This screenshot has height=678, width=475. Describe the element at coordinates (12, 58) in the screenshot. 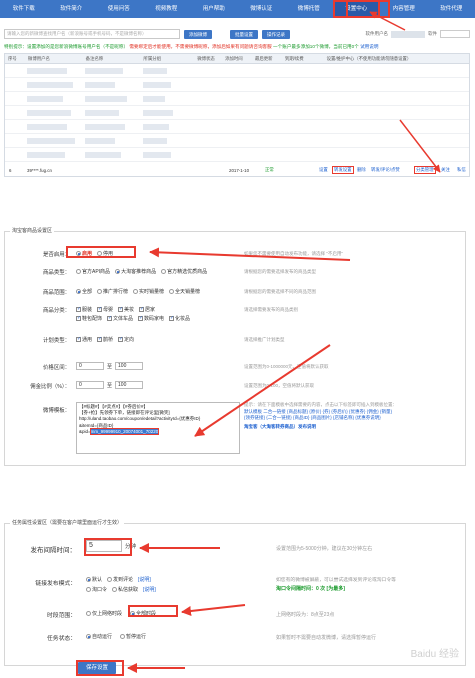

I see `col-header-index: 序号` at that location.